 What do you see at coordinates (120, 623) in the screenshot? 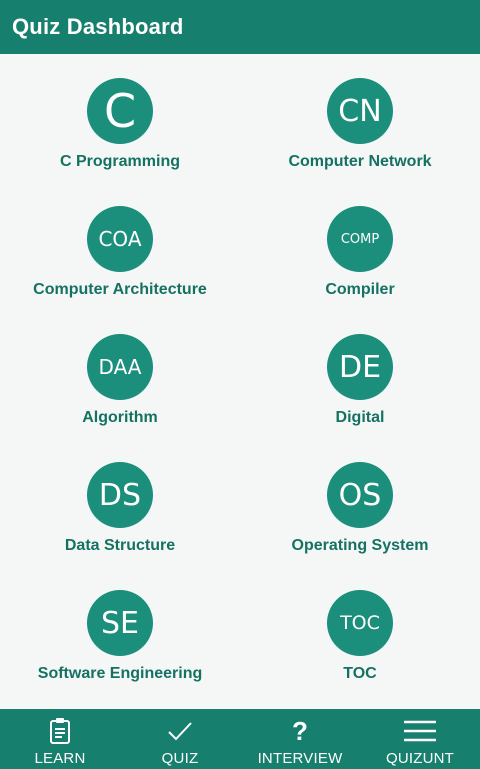
I see `subject-icon: SE` at bounding box center [120, 623].